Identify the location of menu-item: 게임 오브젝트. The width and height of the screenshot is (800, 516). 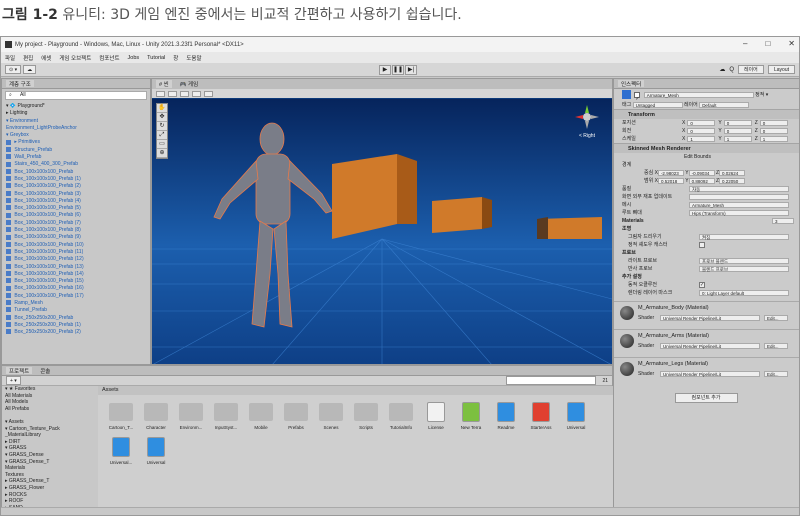
(75, 58).